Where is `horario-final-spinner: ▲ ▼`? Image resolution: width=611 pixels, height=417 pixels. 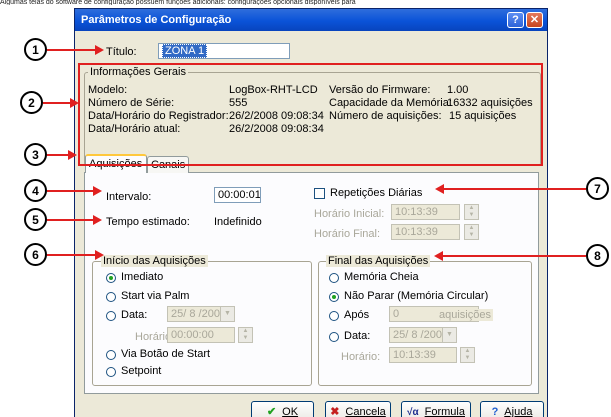 horario-final-spinner: ▲ ▼ is located at coordinates (471, 232).